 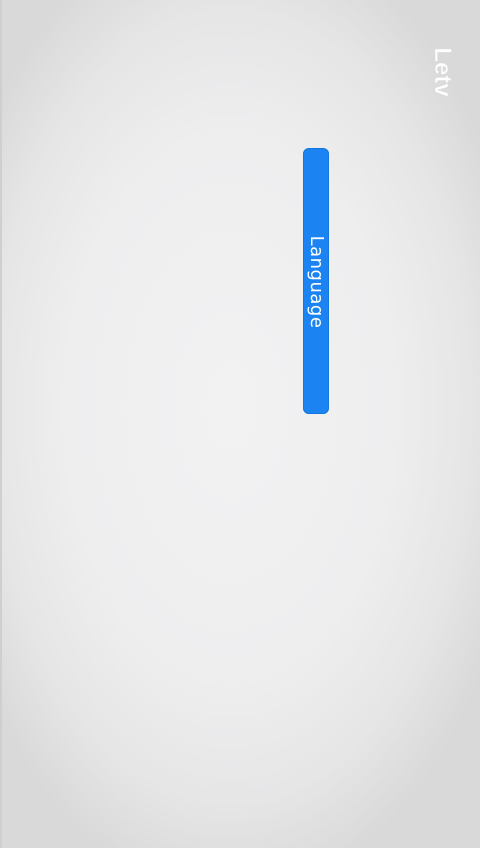 I want to click on letv-logo: Letv, so click(x=442, y=72).